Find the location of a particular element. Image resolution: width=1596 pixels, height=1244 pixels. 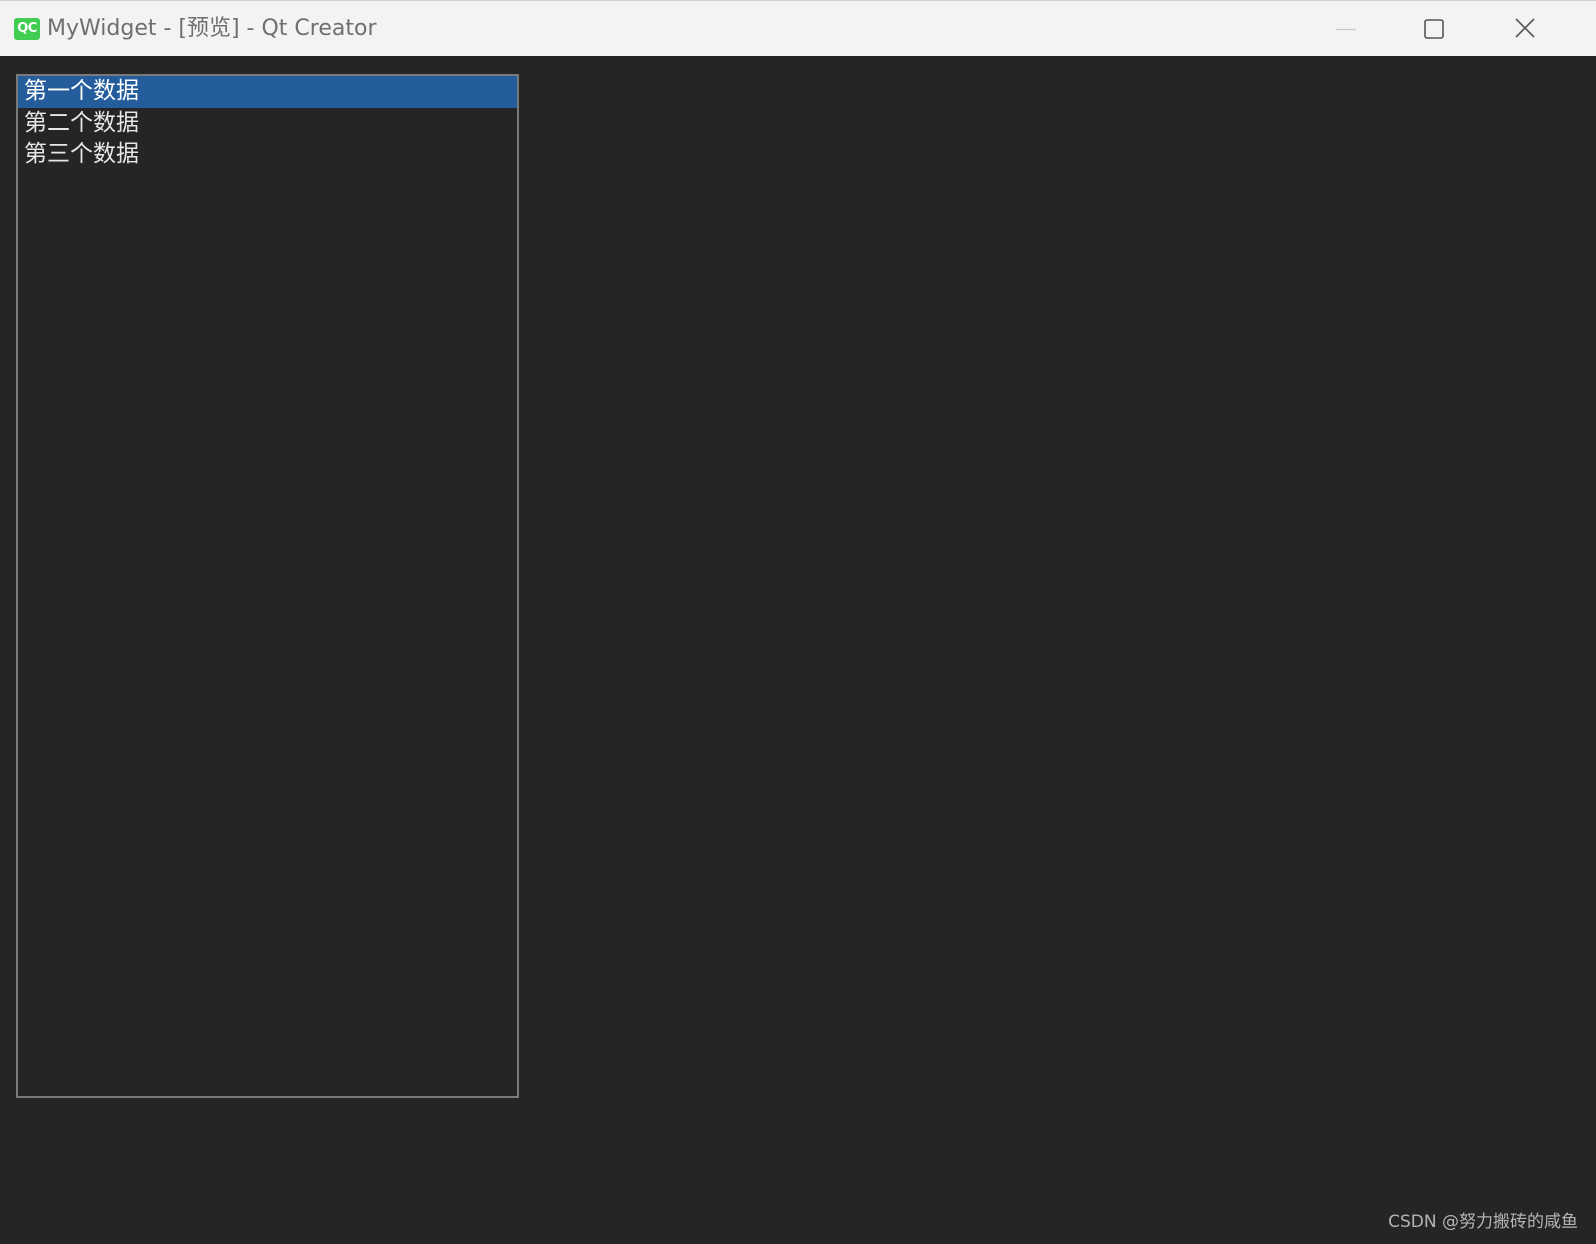

list-item-2: 第二个数据 is located at coordinates (267, 124).